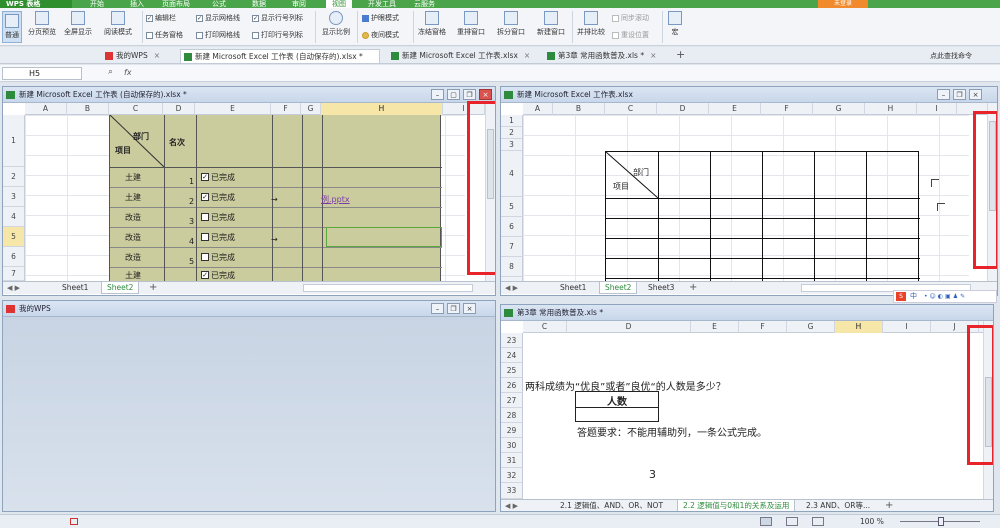 This screenshot has height=528, width=1000. Describe the element at coordinates (42, 73) in the screenshot. I see `name-box: H5` at that location.